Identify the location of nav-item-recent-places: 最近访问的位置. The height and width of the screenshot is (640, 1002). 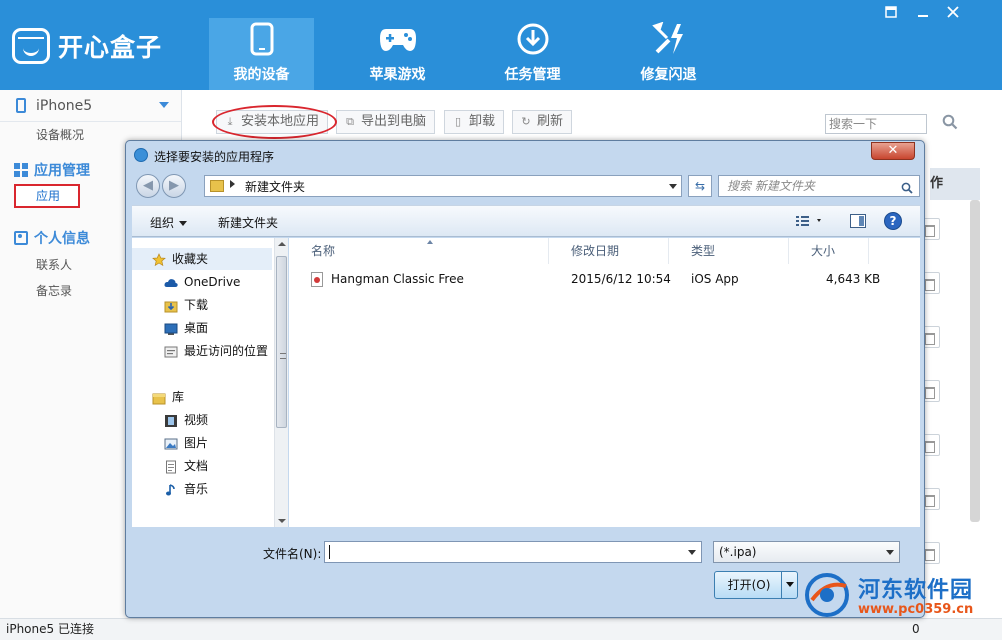
(202, 351).